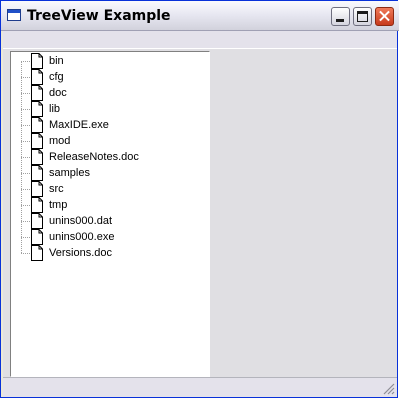  I want to click on tree-item-lib: lib, so click(106, 109).